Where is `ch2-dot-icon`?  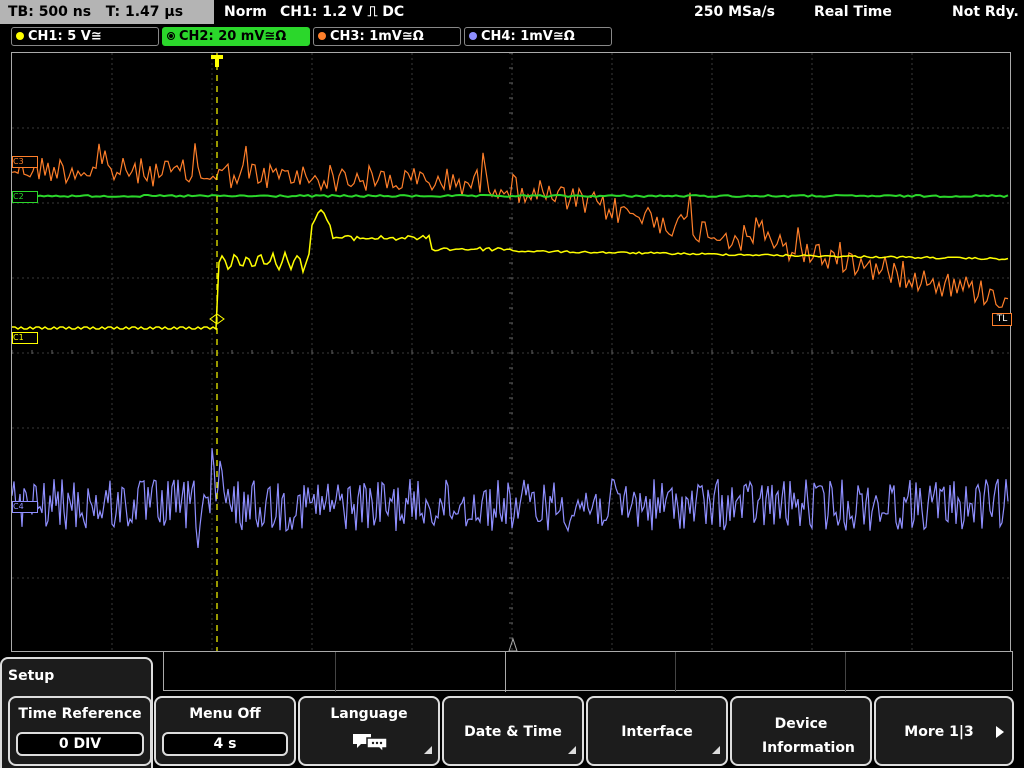
ch2-dot-icon is located at coordinates (171, 36).